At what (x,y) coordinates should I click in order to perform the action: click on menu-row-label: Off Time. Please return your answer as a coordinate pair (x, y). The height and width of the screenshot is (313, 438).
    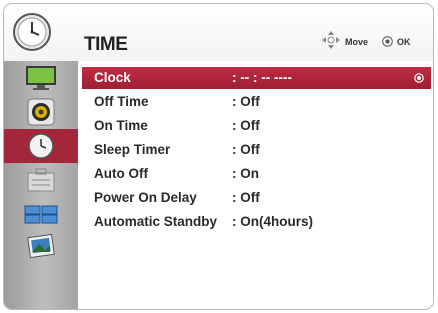
    Looking at the image, I should click on (121, 101).